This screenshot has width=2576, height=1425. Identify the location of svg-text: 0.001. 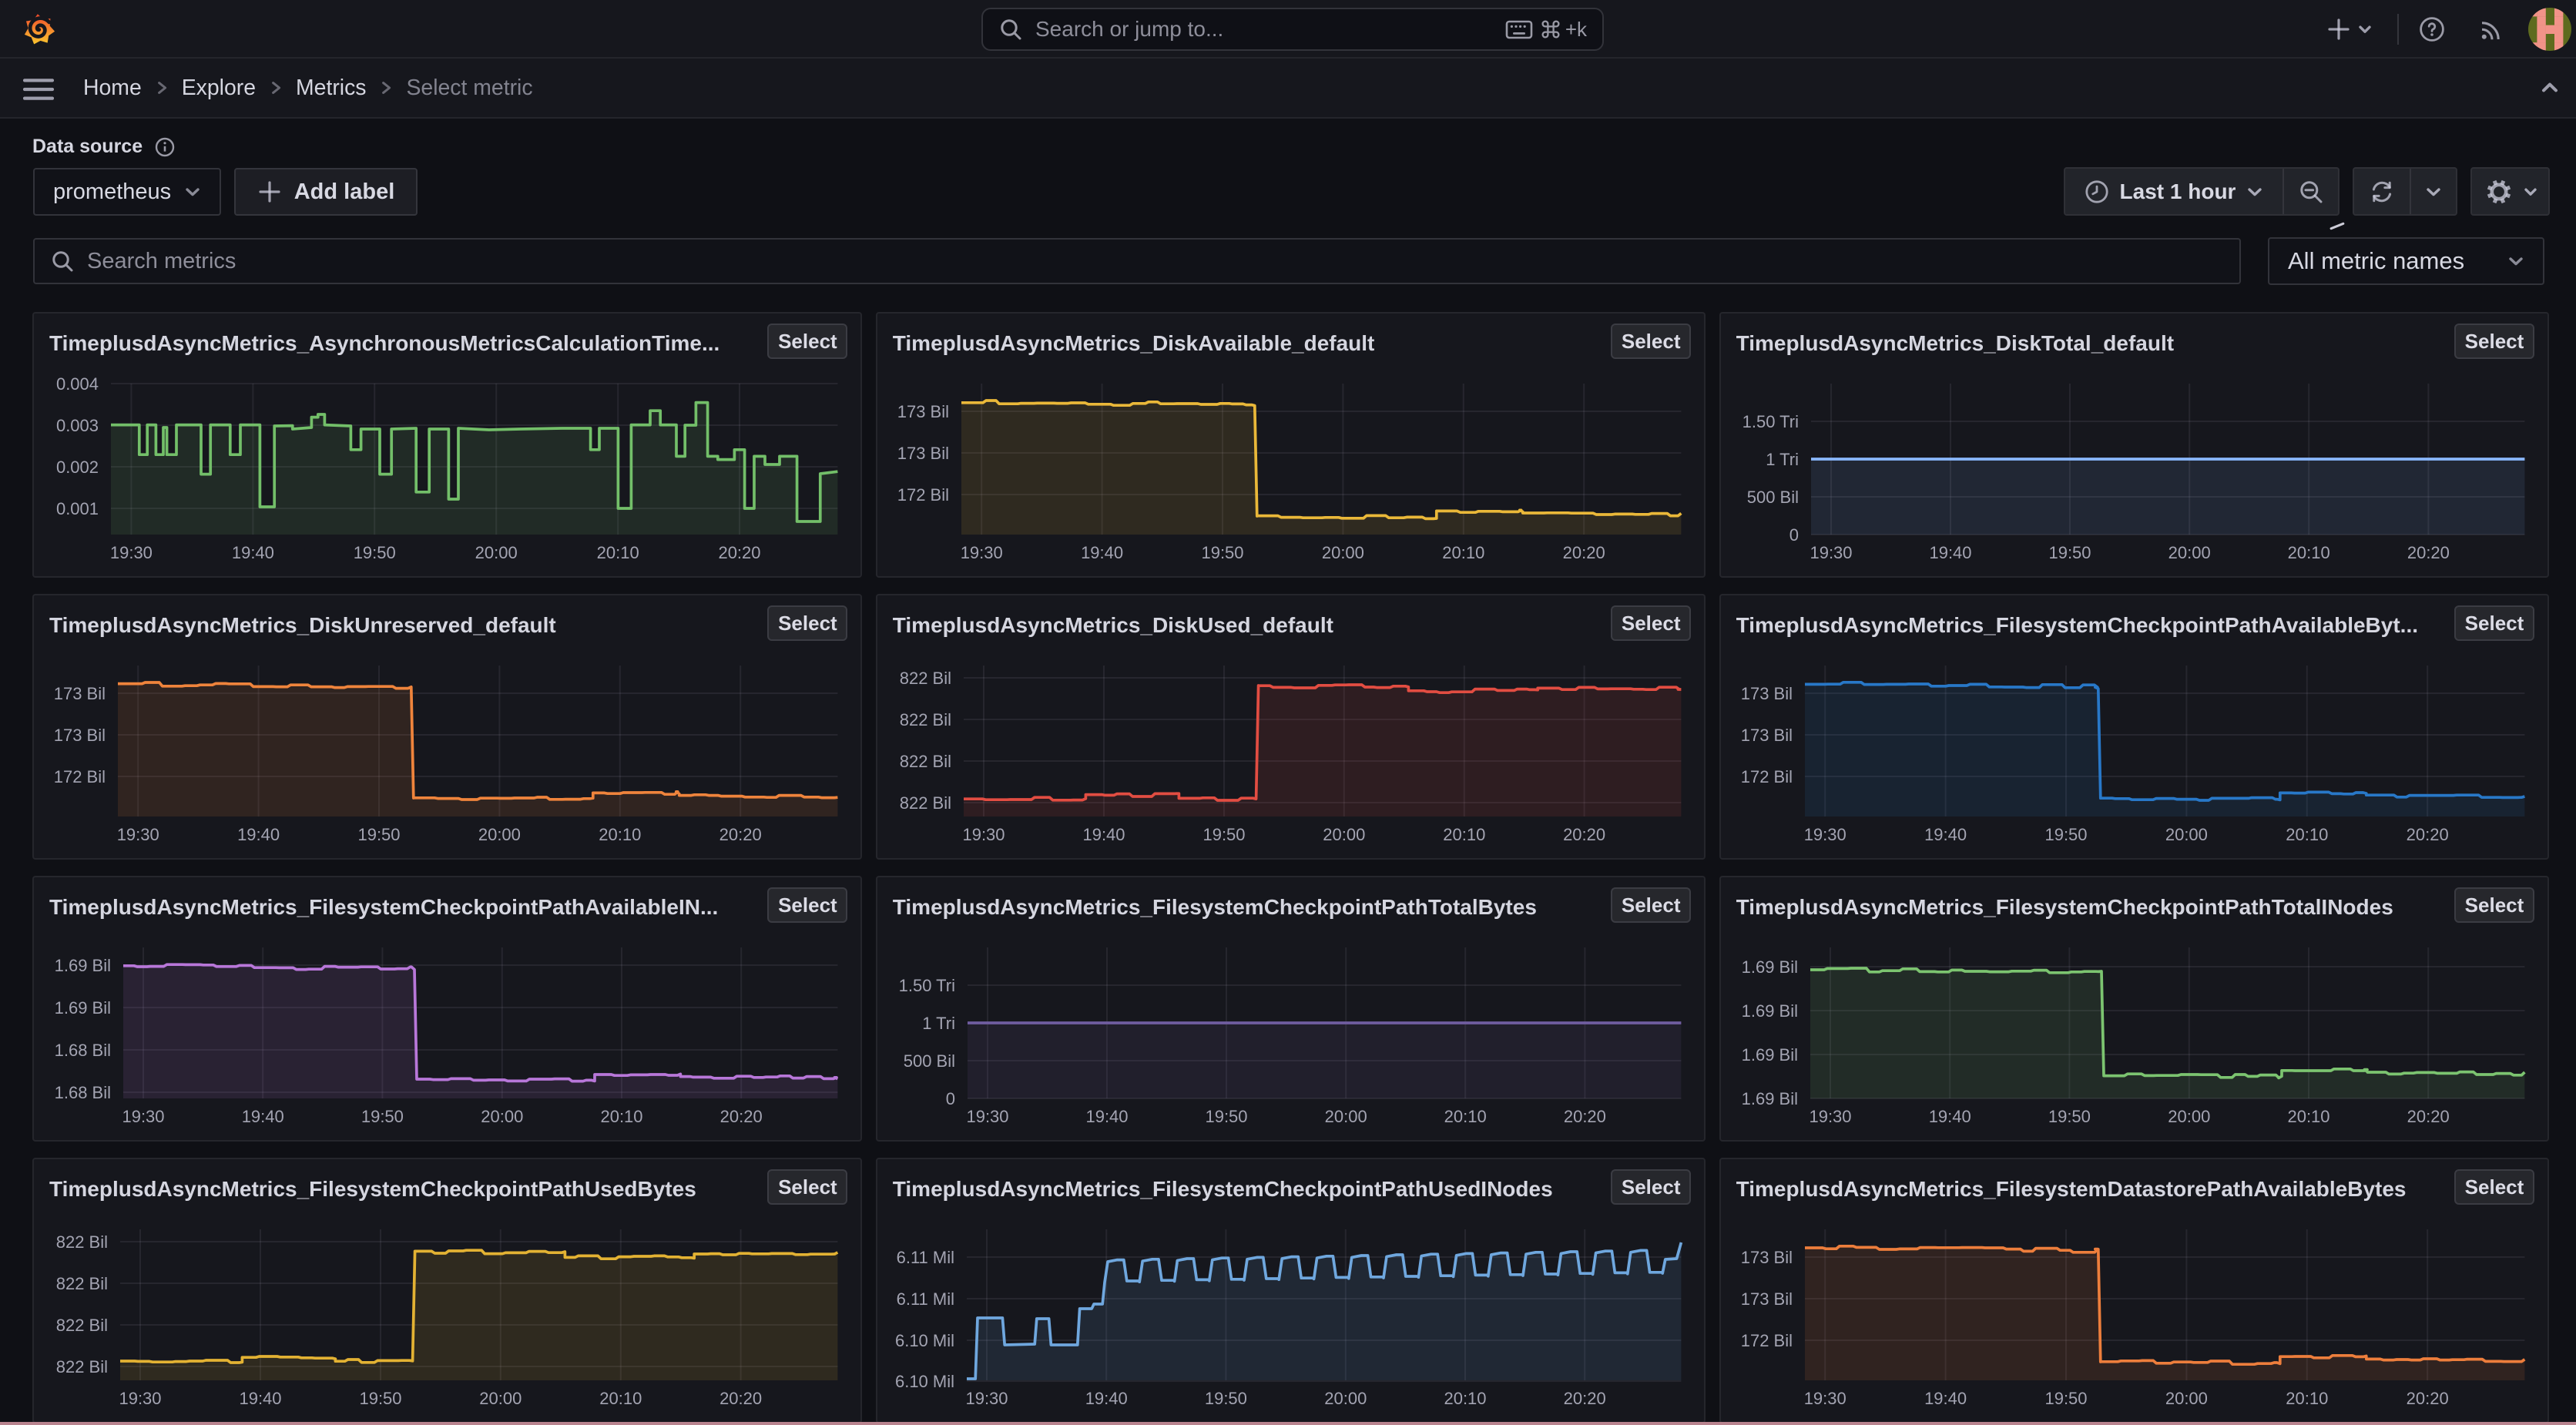
(77, 508).